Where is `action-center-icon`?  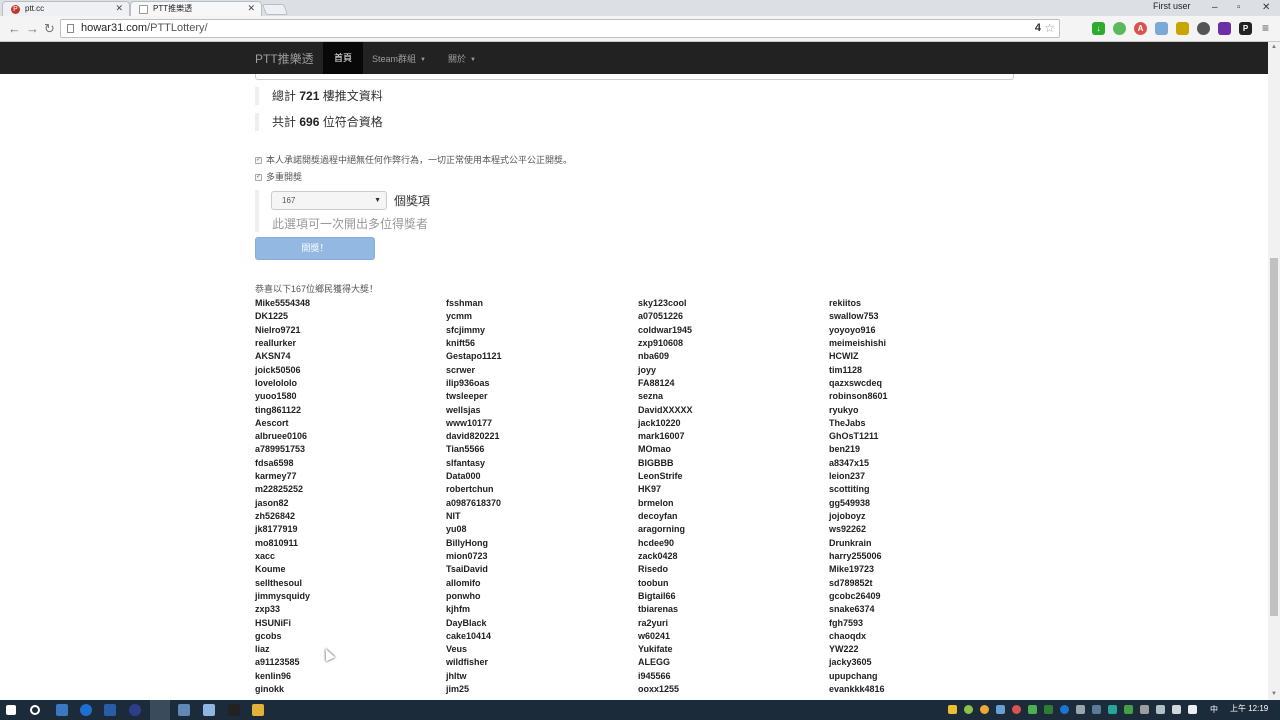
action-center-icon is located at coordinates (1192, 709).